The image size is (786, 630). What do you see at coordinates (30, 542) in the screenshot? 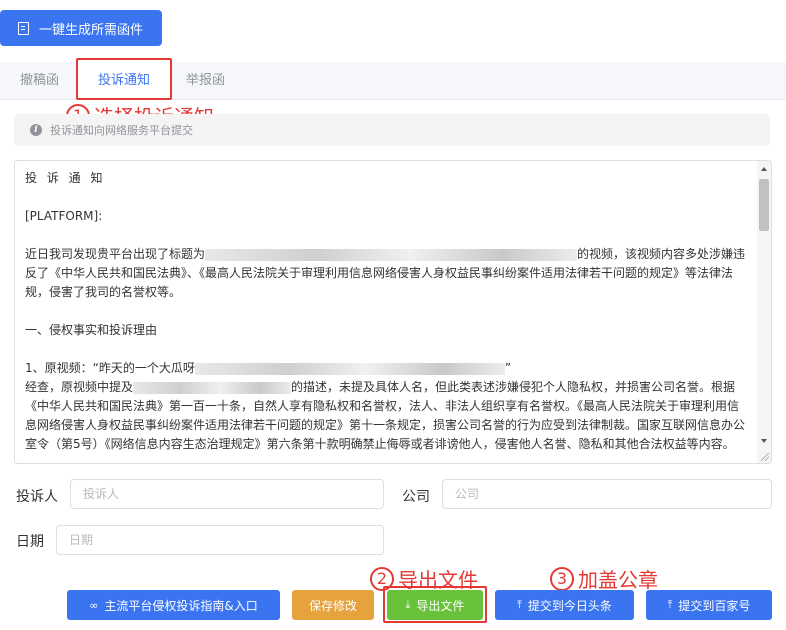
I see `date-label: 日期` at bounding box center [30, 542].